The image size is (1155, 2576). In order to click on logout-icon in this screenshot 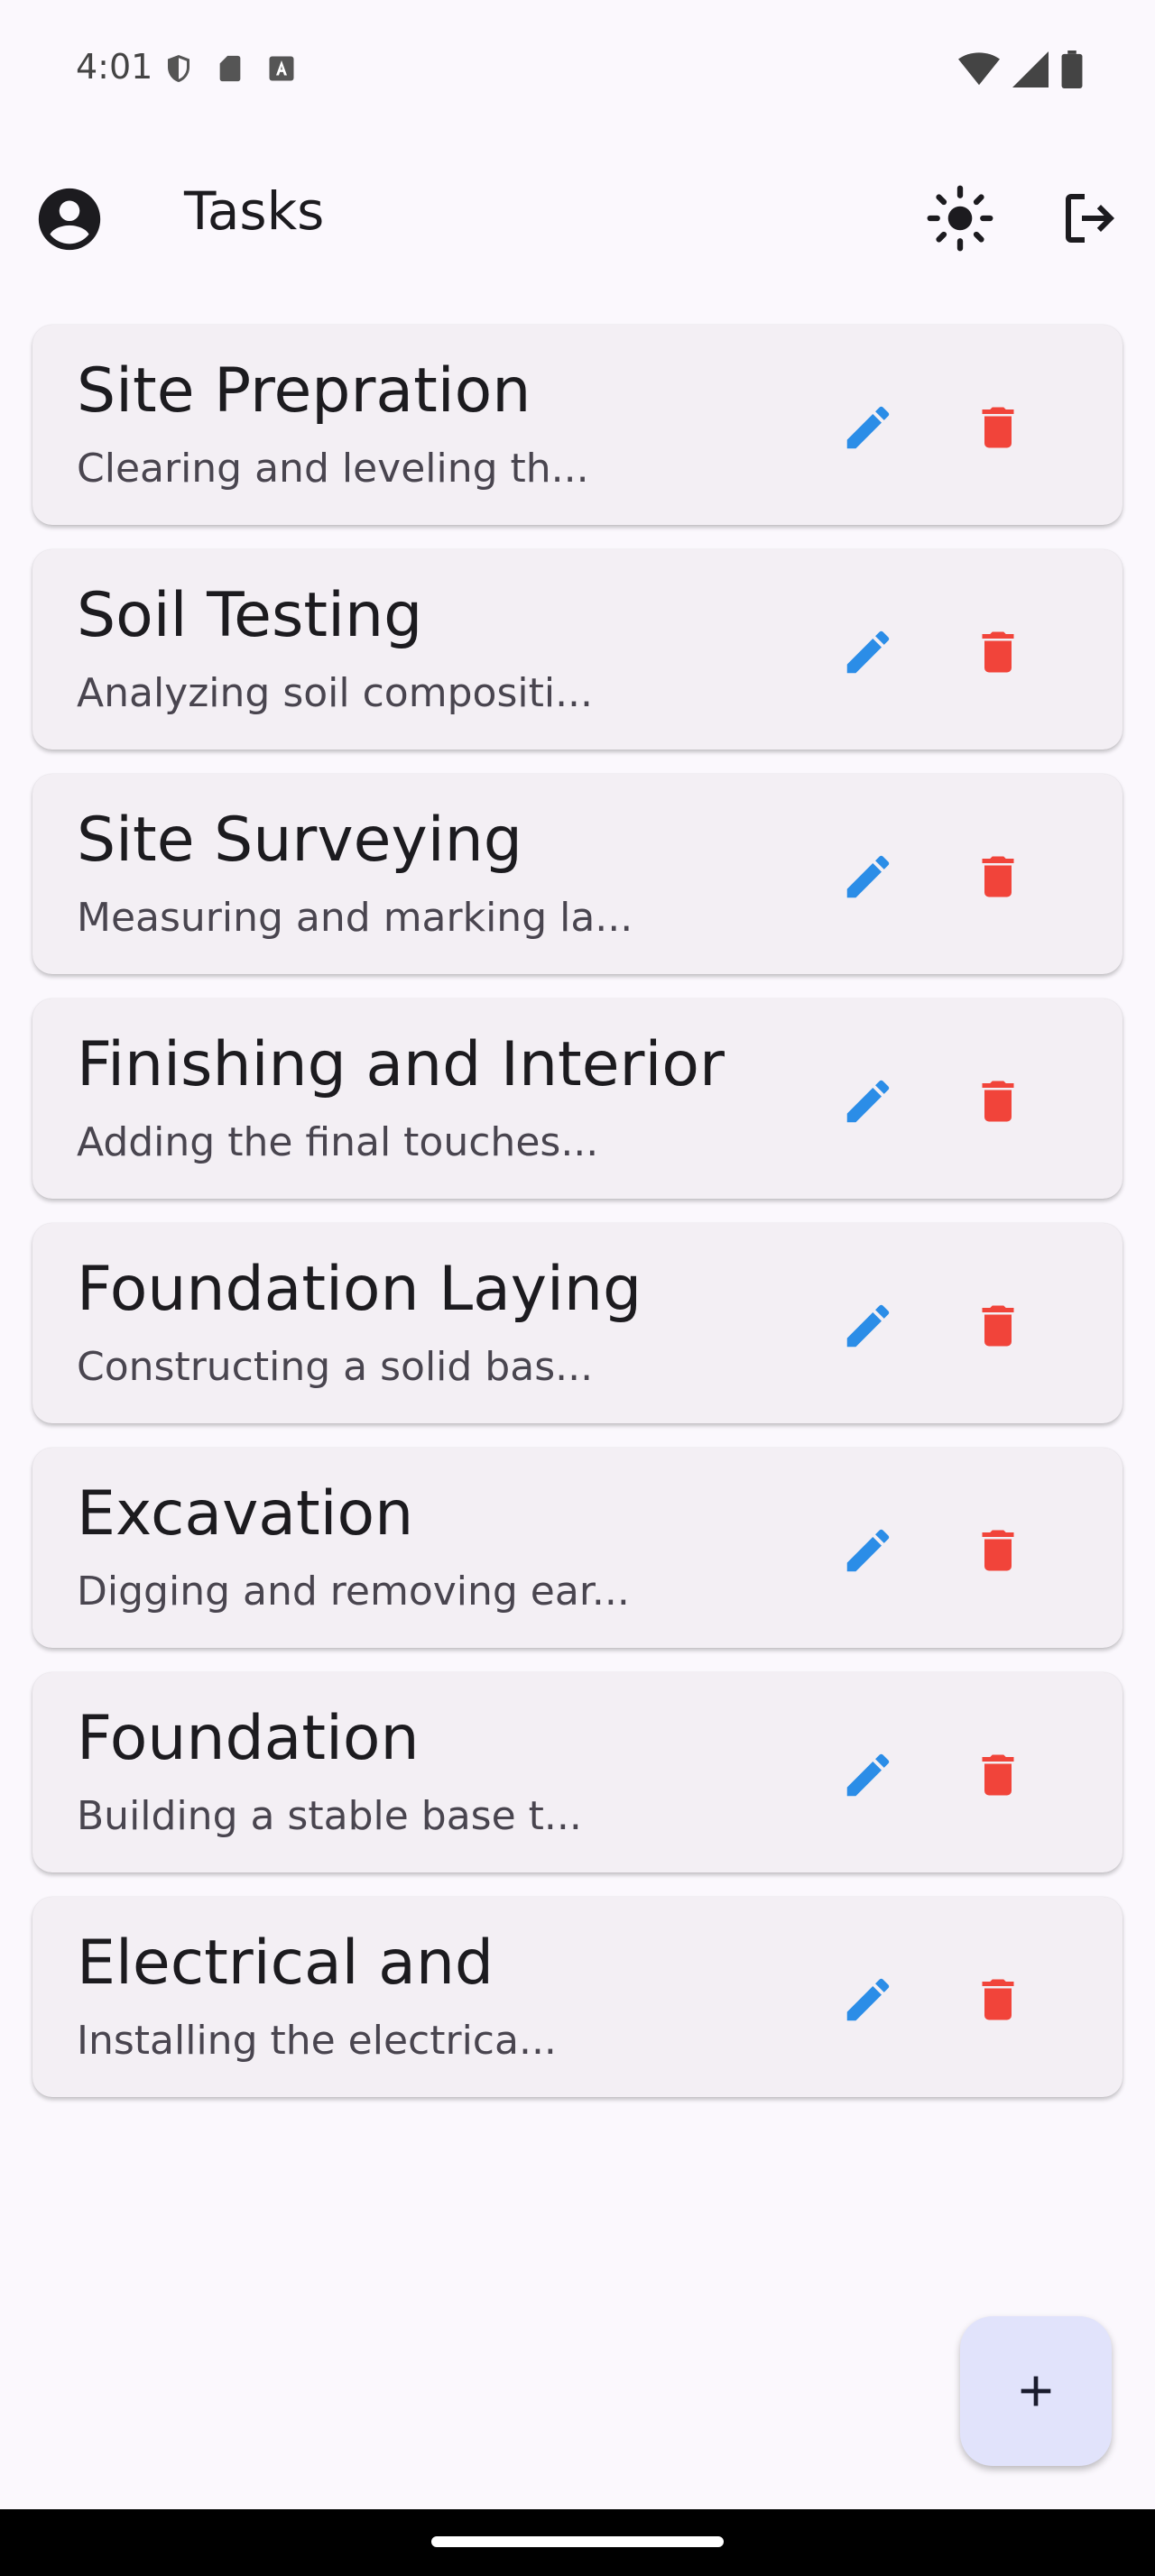, I will do `click(1090, 218)`.